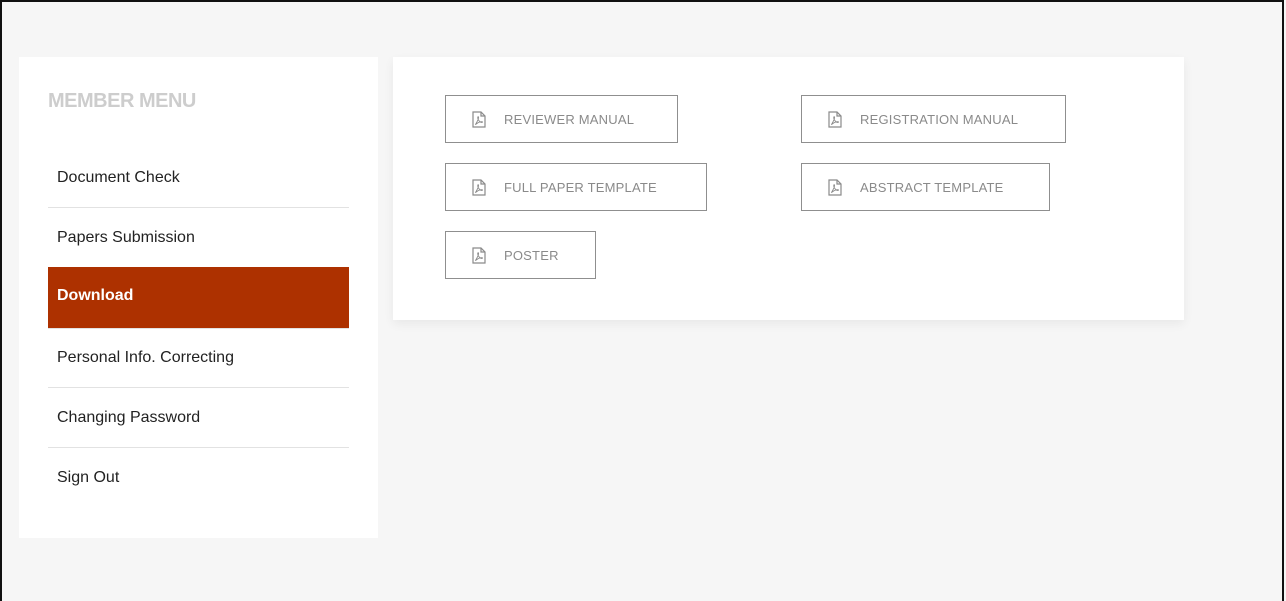 Image resolution: width=1286 pixels, height=601 pixels. Describe the element at coordinates (198, 238) in the screenshot. I see `menu-item-papers-submission: Papers Submission` at that location.